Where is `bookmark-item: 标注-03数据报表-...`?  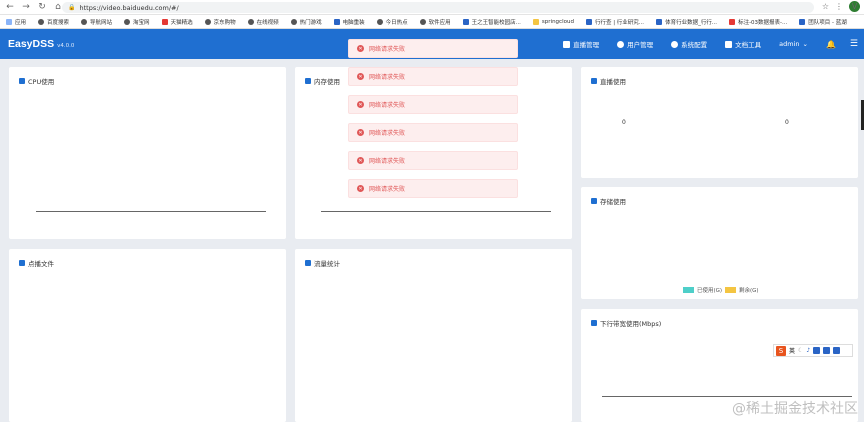 bookmark-item: 标注-03数据报表-... is located at coordinates (758, 22).